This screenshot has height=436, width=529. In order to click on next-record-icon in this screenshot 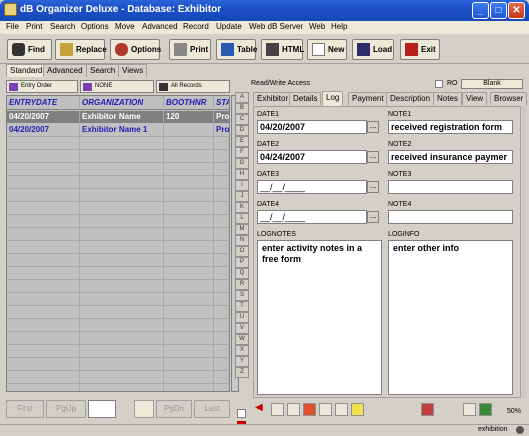, I will do `click(485, 409)`.